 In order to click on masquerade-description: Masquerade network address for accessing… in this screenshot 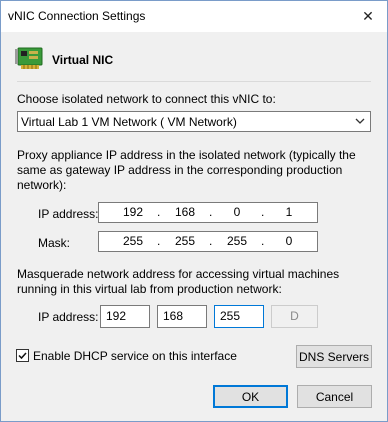, I will do `click(178, 281)`.